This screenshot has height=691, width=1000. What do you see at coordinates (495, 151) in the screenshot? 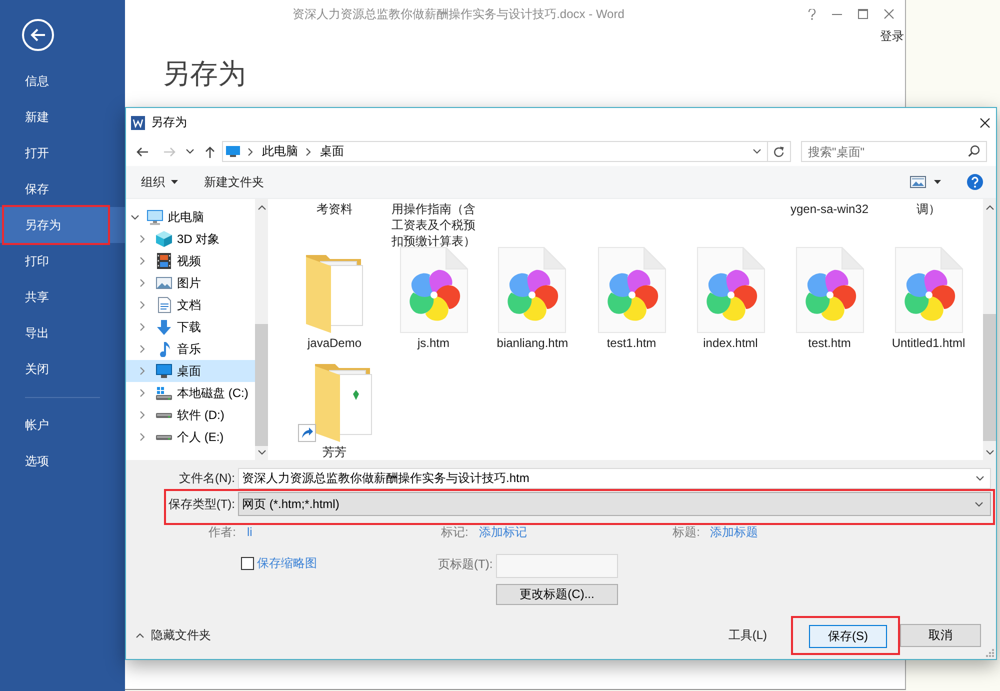
I see `address-bar: 此电脑 桌面` at bounding box center [495, 151].